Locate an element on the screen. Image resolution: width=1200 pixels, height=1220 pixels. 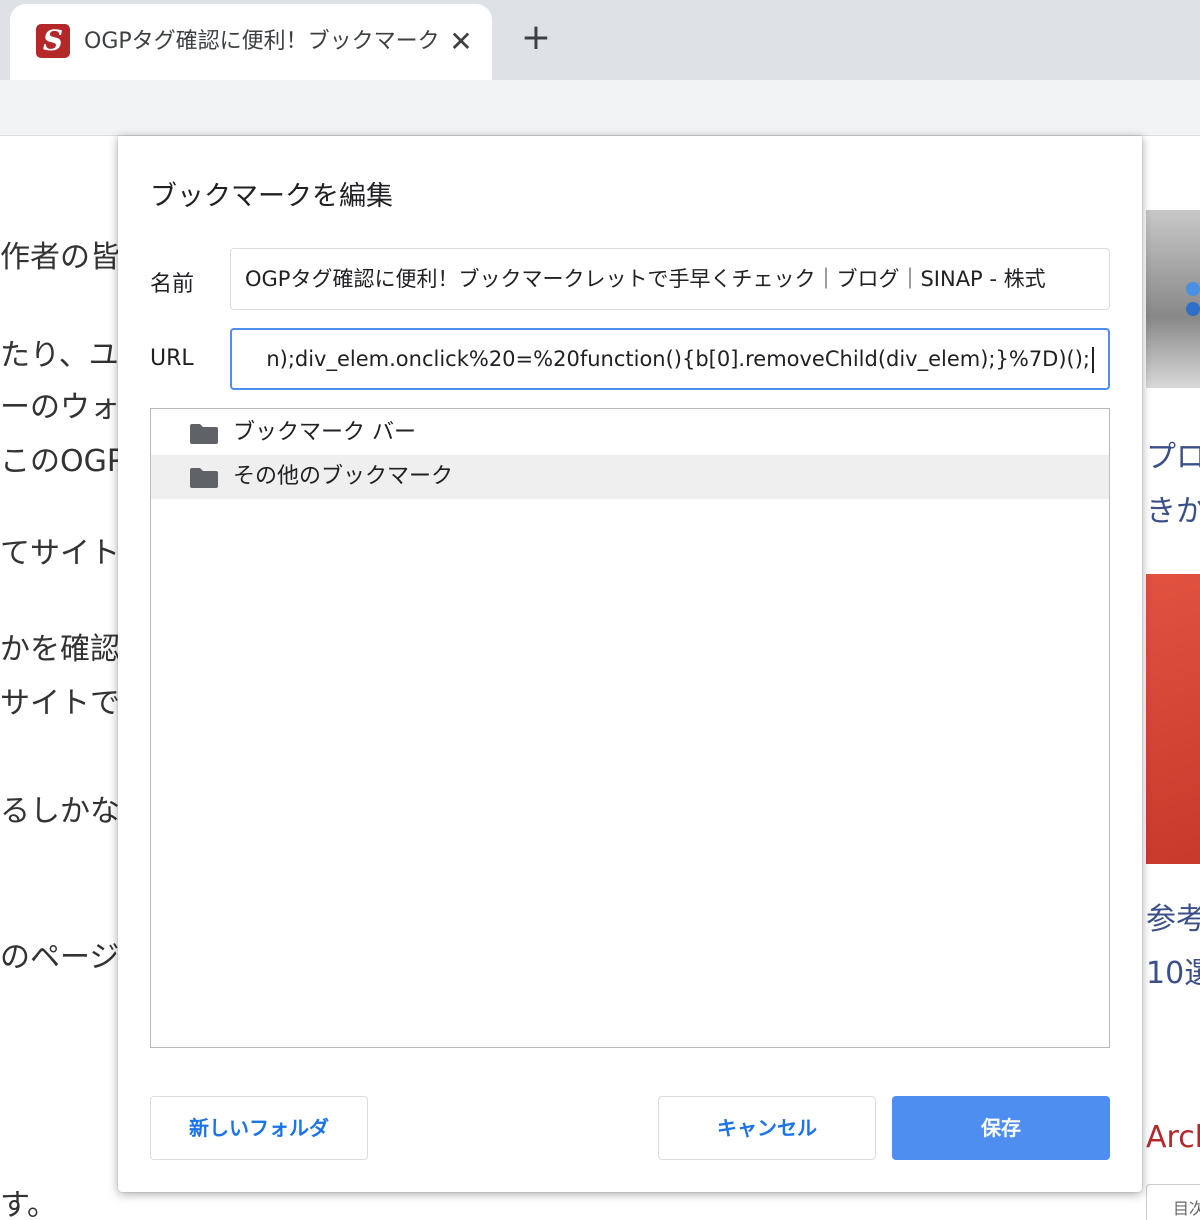
folder-item-bookmarks-bar: ブックマーク バー is located at coordinates (630, 433).